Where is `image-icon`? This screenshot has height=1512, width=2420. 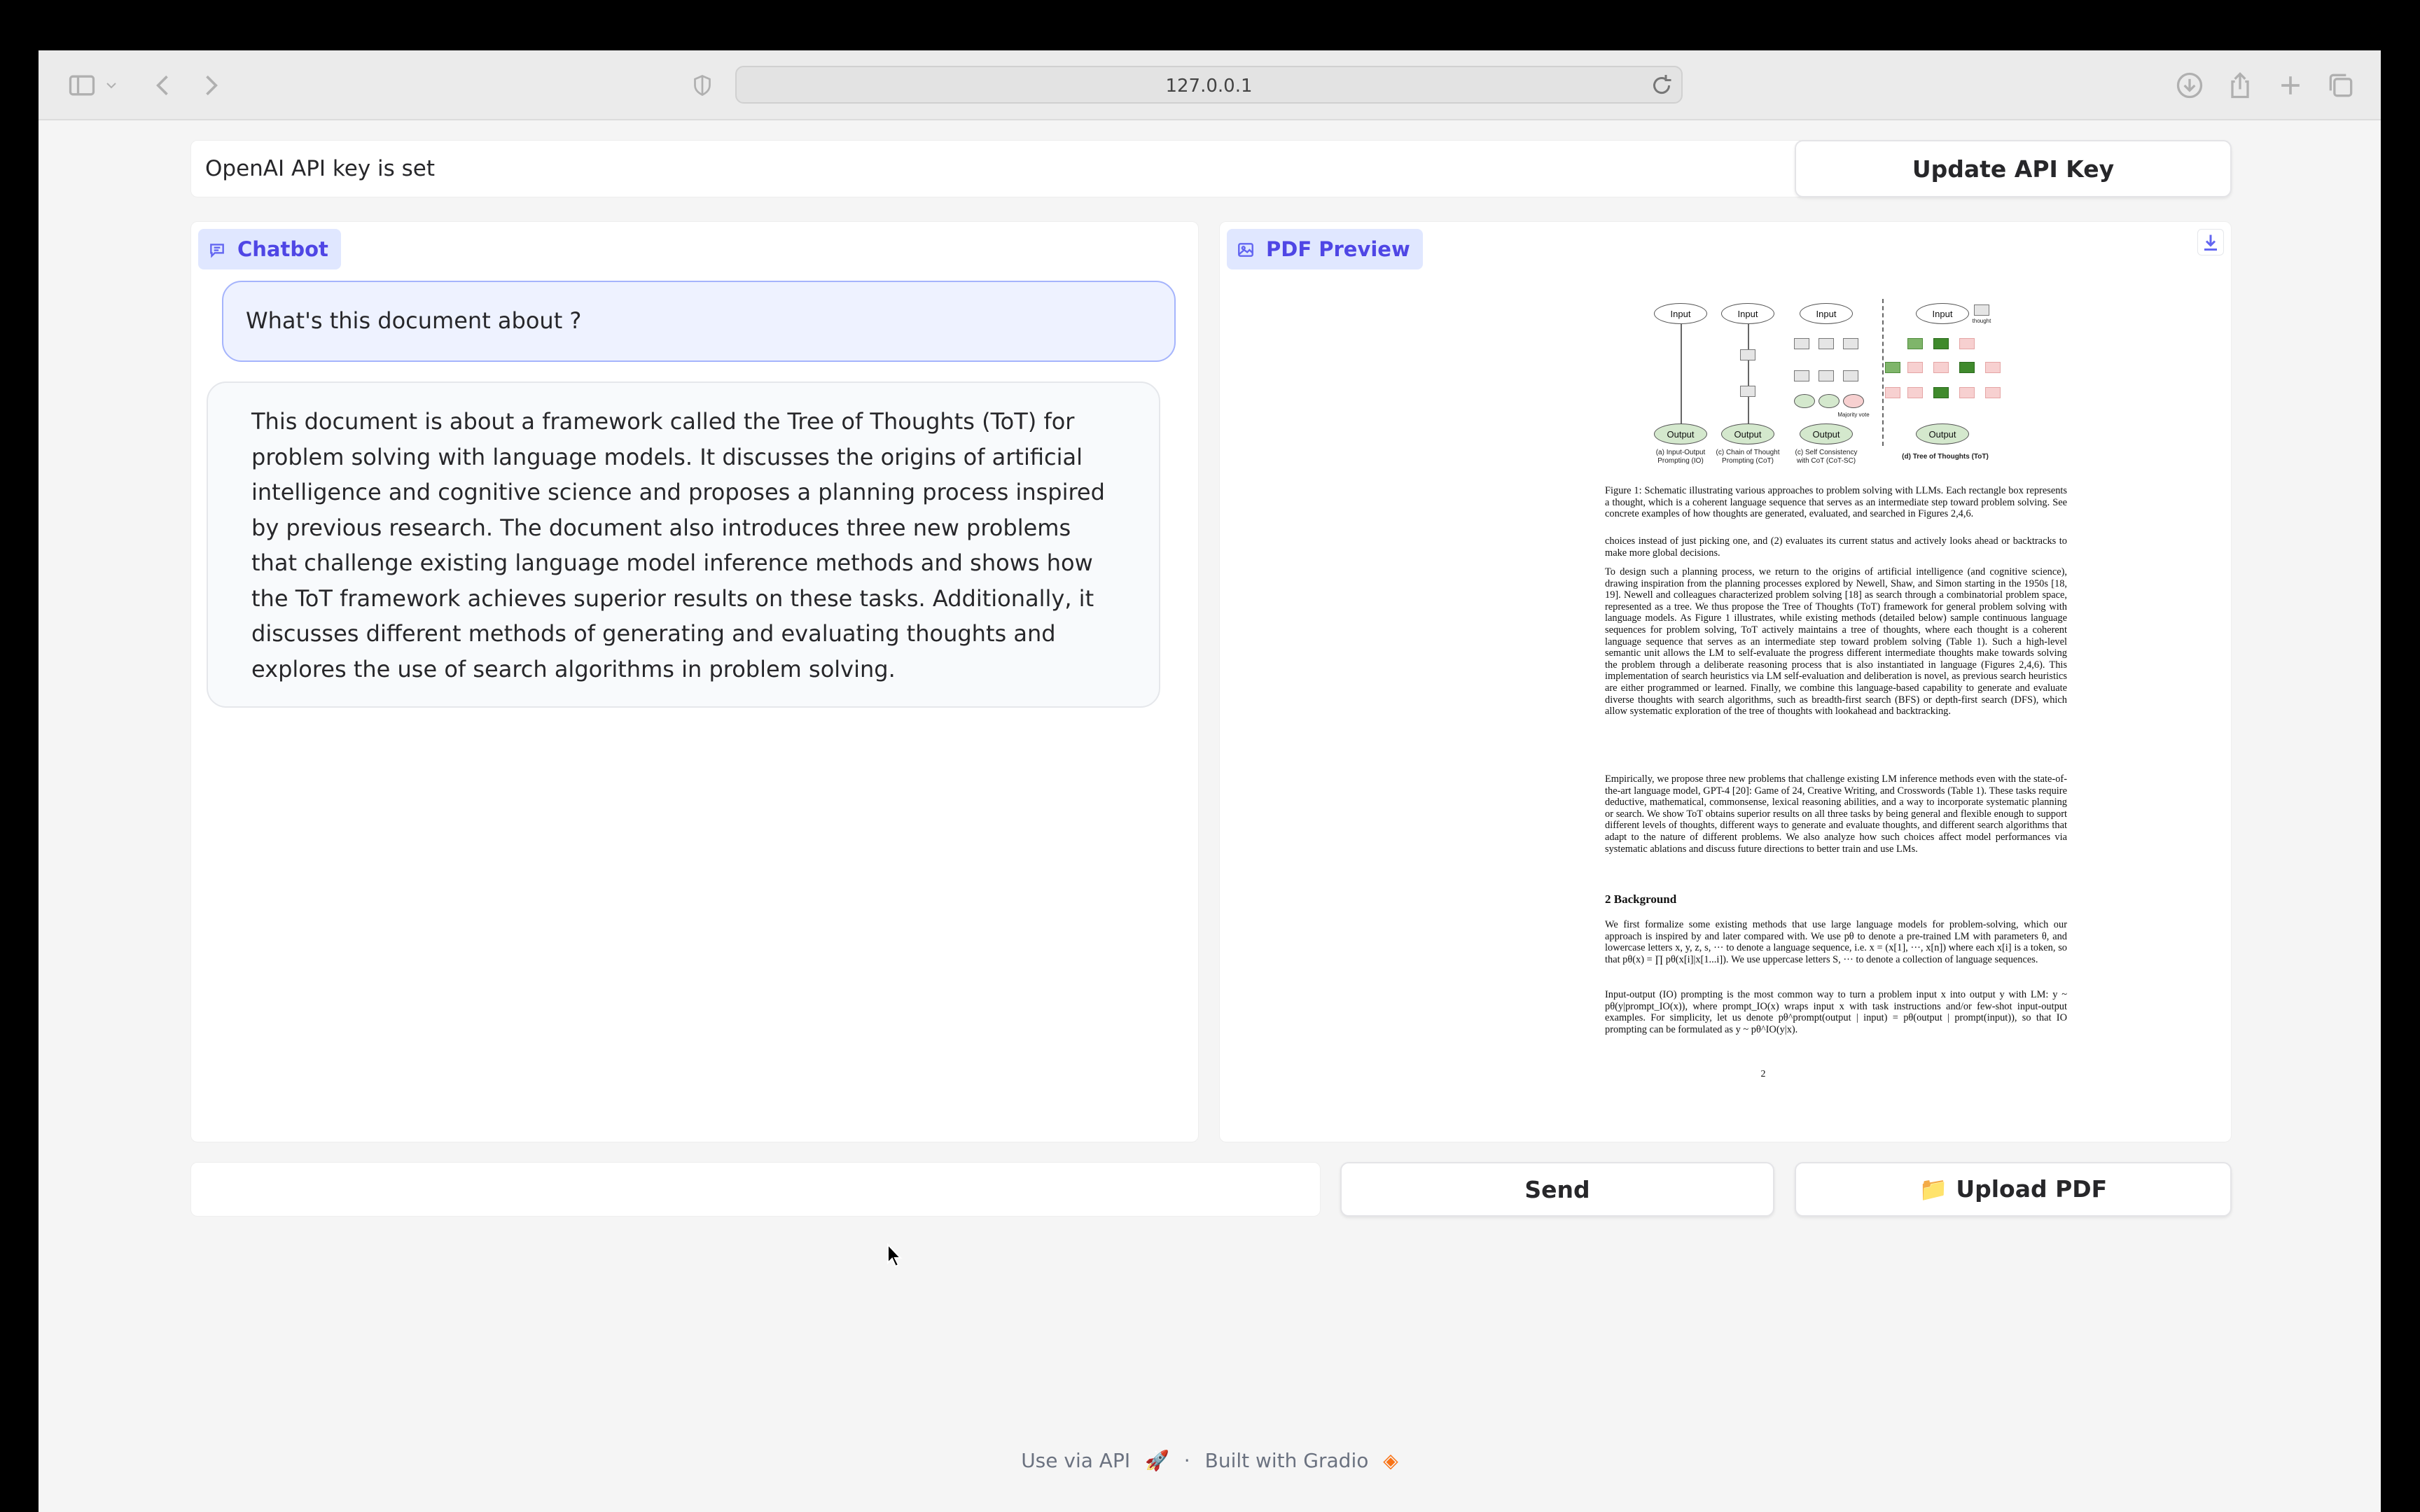 image-icon is located at coordinates (1246, 249).